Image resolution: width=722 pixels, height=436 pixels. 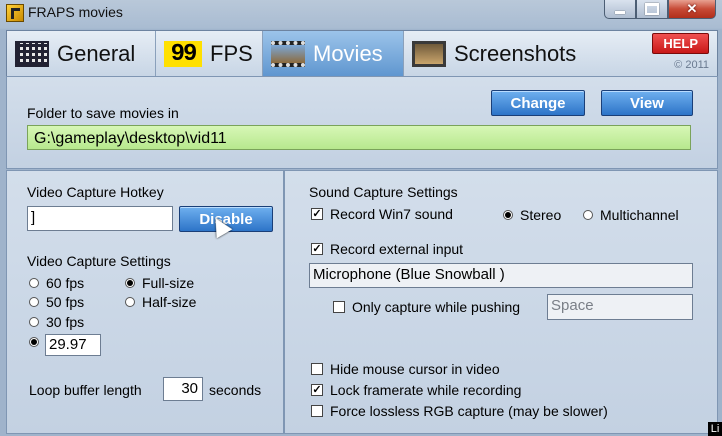 What do you see at coordinates (75, 12) in the screenshot?
I see `window-title: FRAPS movies` at bounding box center [75, 12].